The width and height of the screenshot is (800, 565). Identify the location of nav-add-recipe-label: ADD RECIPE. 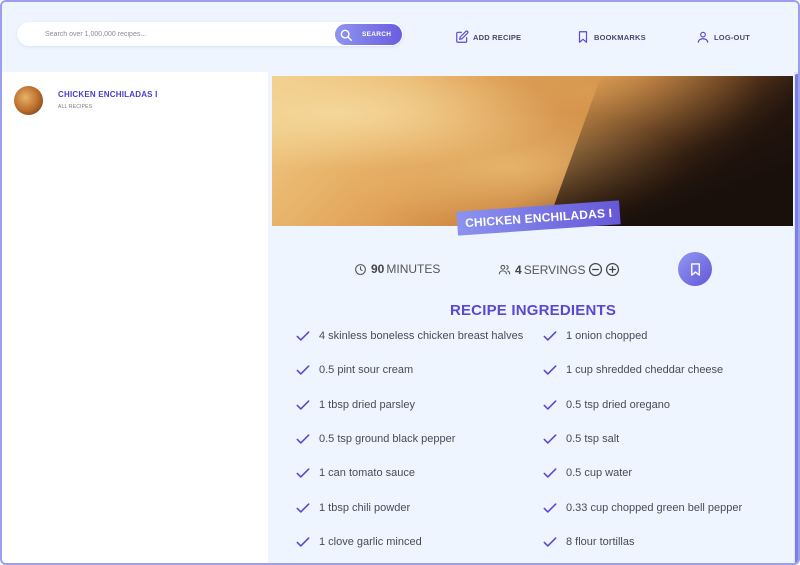
(497, 37).